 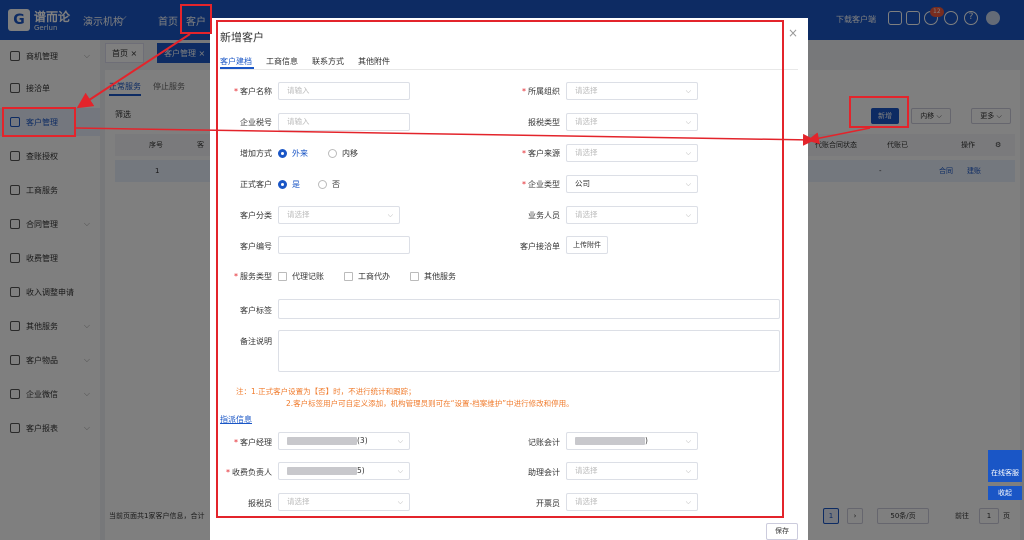 I want to click on online-service-button: 在线客服, so click(x=1005, y=466).